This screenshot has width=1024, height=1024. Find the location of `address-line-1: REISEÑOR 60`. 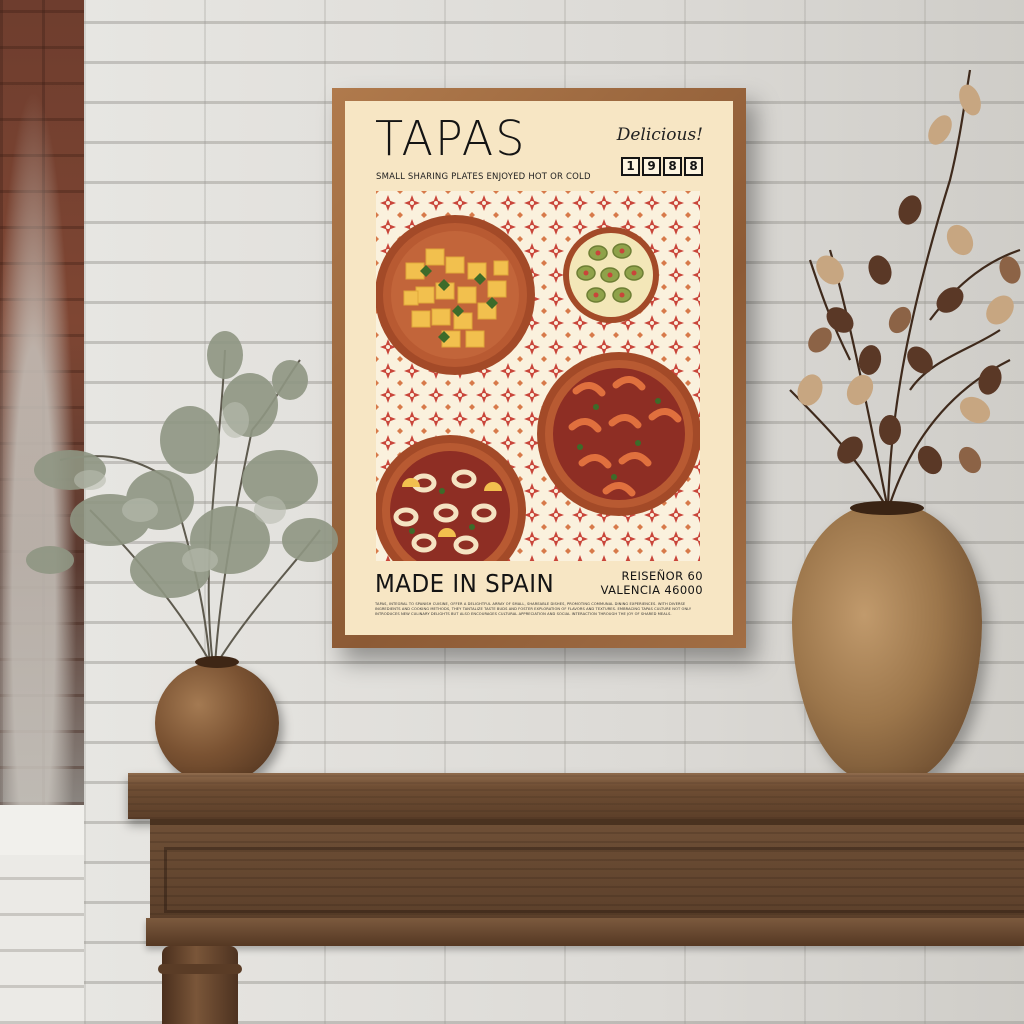

address-line-1: REISEÑOR 60 is located at coordinates (662, 576).